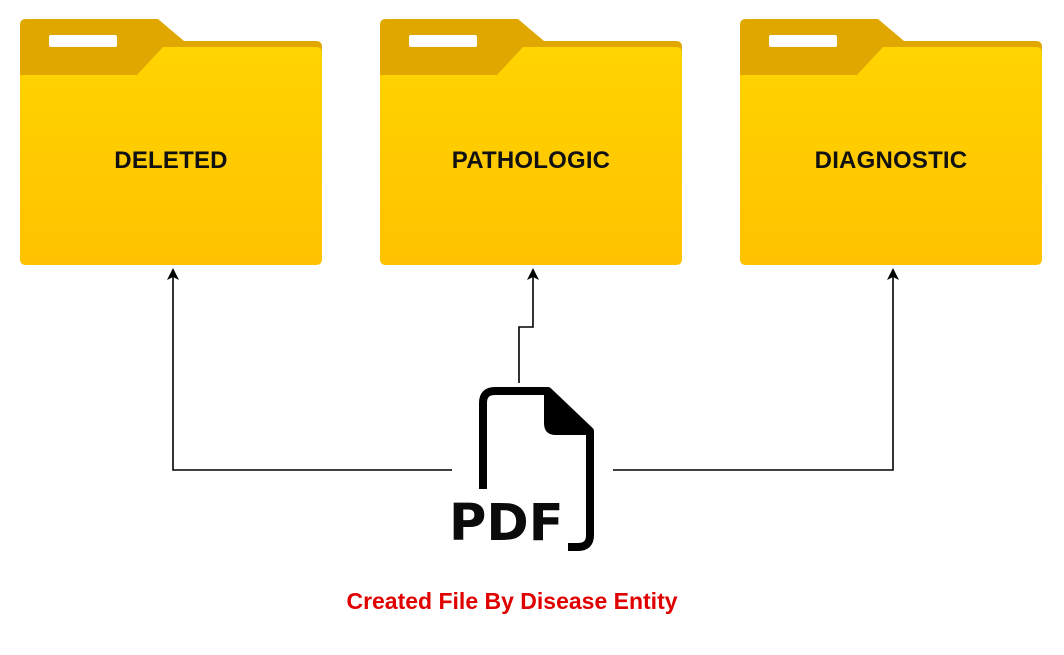 The width and height of the screenshot is (1064, 655). Describe the element at coordinates (528, 325) in the screenshot. I see `connector-to-pathologic` at that location.